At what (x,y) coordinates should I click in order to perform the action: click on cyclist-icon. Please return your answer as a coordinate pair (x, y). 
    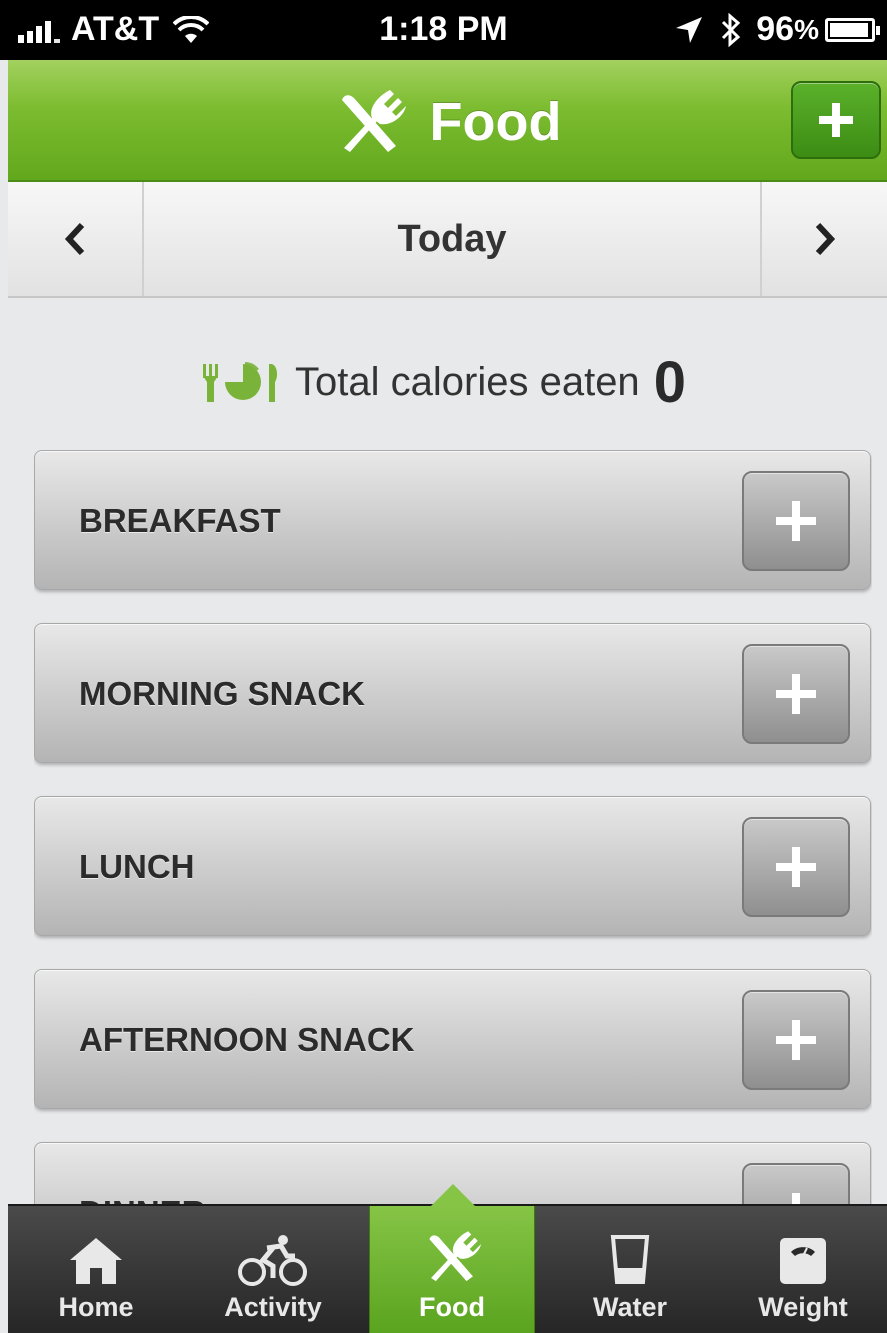
    Looking at the image, I should click on (272, 1260).